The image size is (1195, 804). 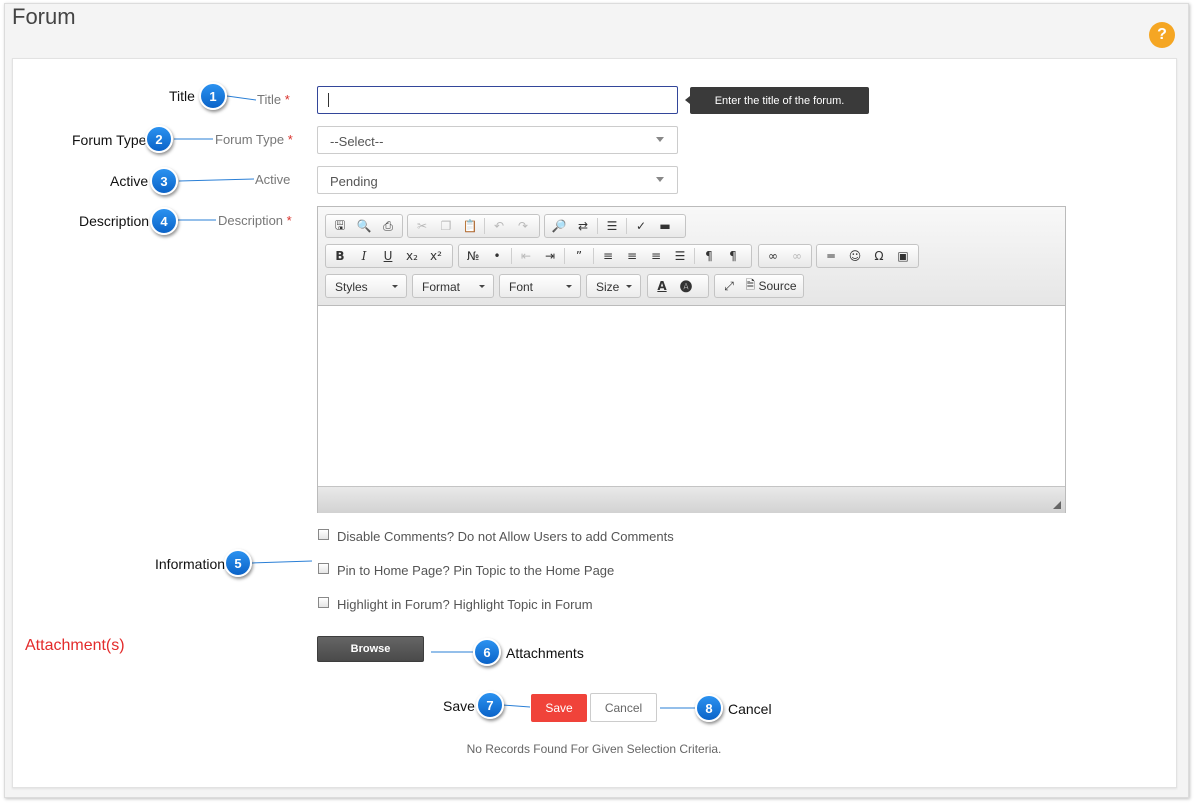 I want to click on align-right-icon: ≡, so click(x=656, y=256).